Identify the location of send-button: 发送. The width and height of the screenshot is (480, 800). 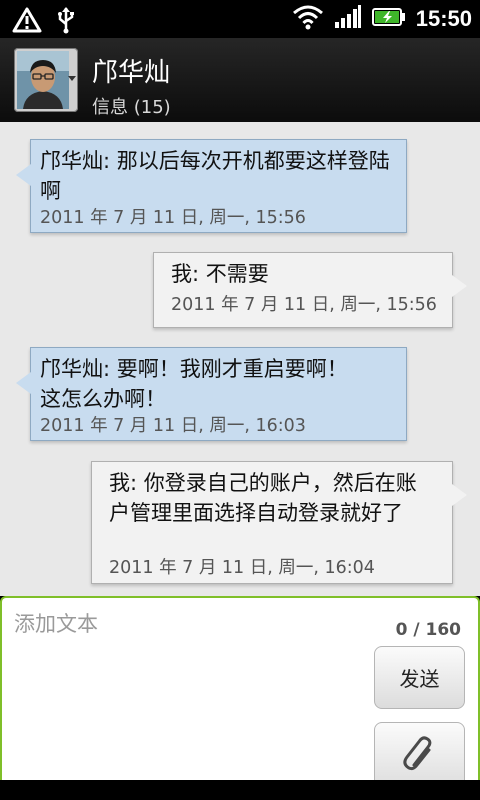
(419, 677).